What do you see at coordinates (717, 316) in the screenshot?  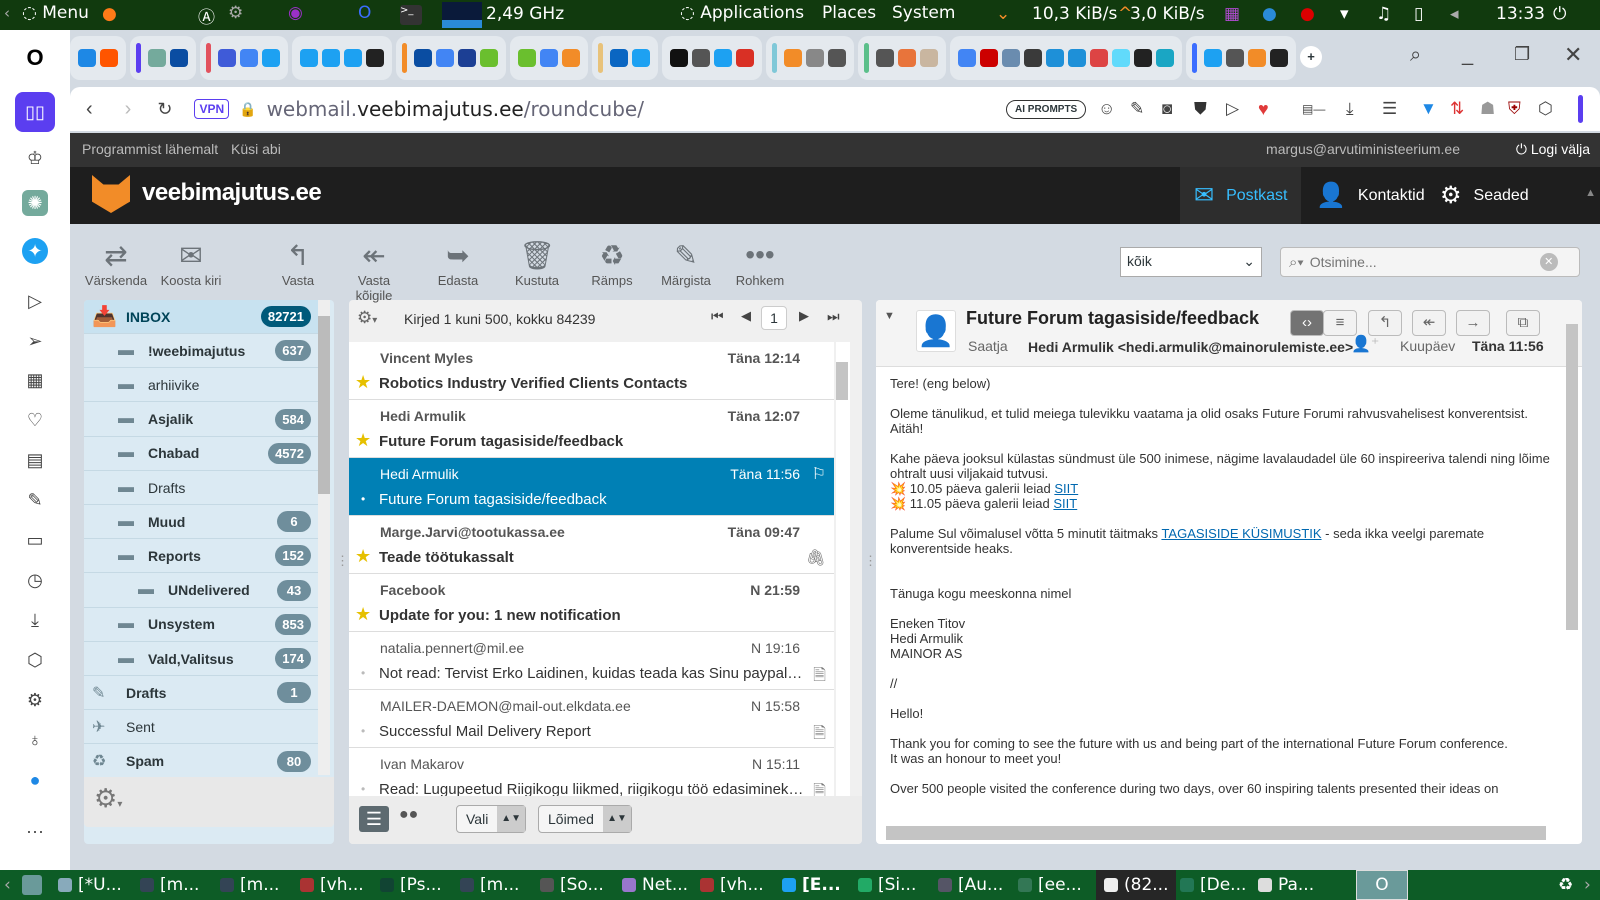 I see `first-page-button: ⏮` at bounding box center [717, 316].